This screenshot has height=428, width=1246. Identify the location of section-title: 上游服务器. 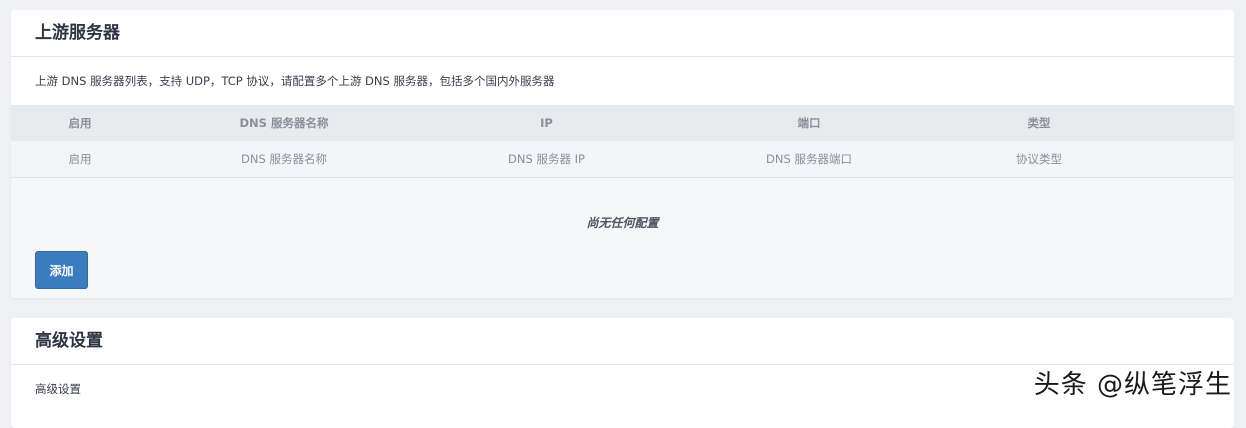
(622, 33).